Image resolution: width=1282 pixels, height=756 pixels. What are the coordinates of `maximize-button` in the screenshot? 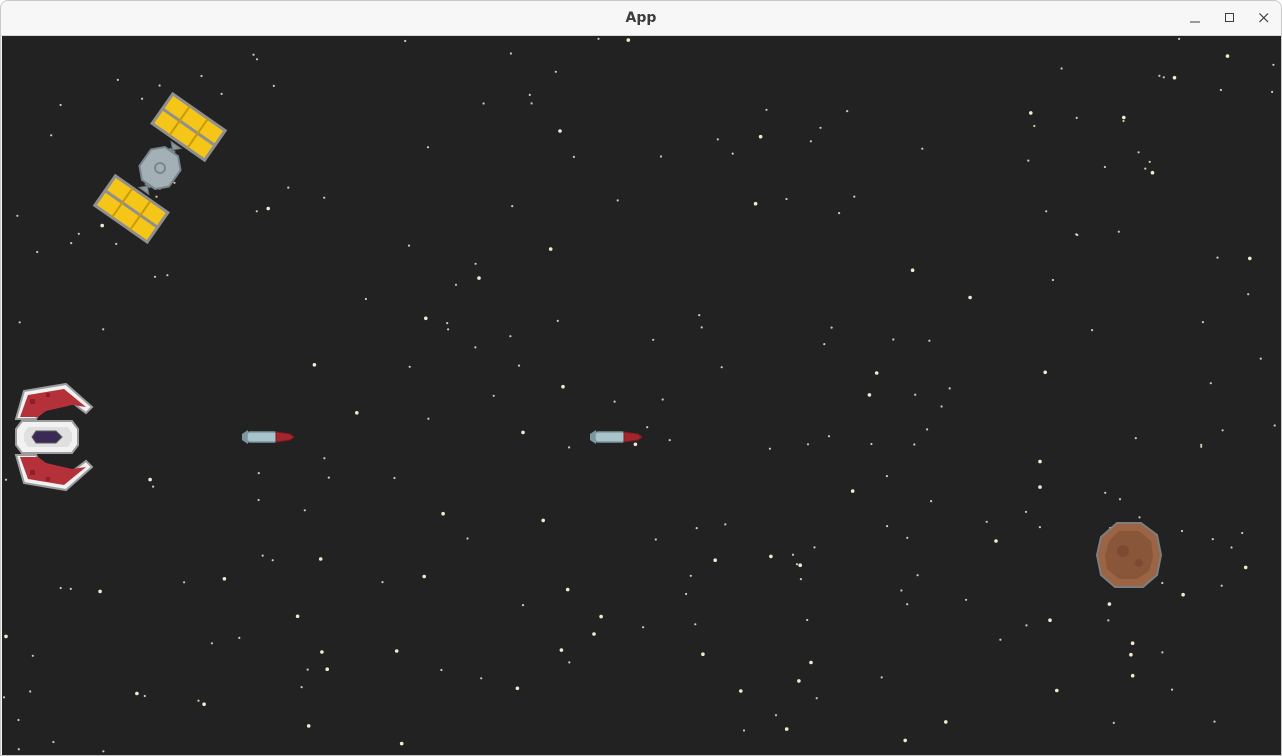 It's located at (1230, 18).